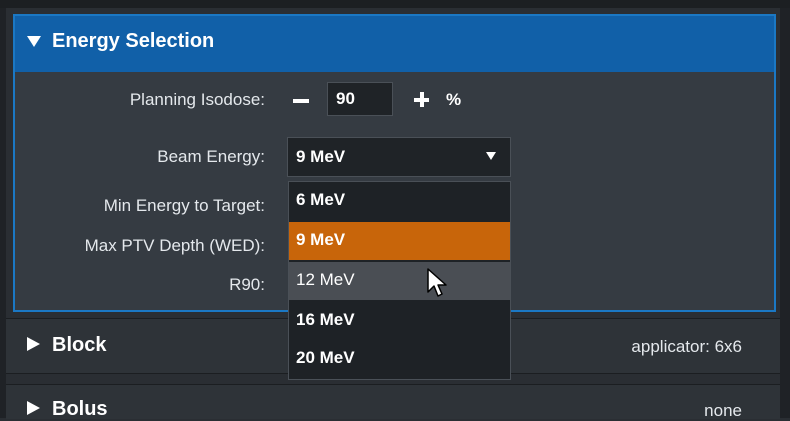 This screenshot has height=421, width=790. Describe the element at coordinates (301, 100) in the screenshot. I see `decrement-button` at that location.